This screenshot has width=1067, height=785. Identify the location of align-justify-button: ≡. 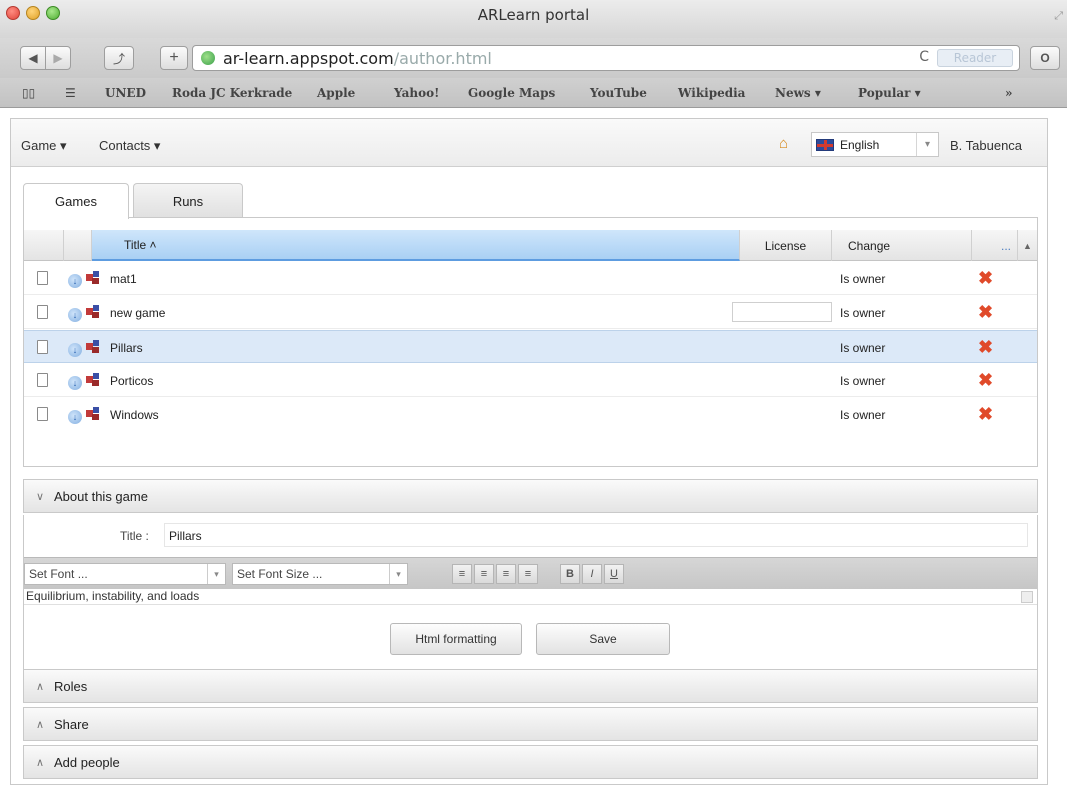
(528, 574).